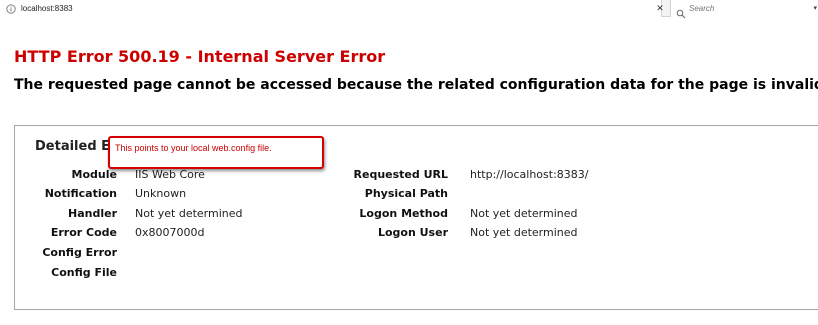 The height and width of the screenshot is (325, 818). Describe the element at coordinates (94, 174) in the screenshot. I see `detail-label-module: Module` at that location.